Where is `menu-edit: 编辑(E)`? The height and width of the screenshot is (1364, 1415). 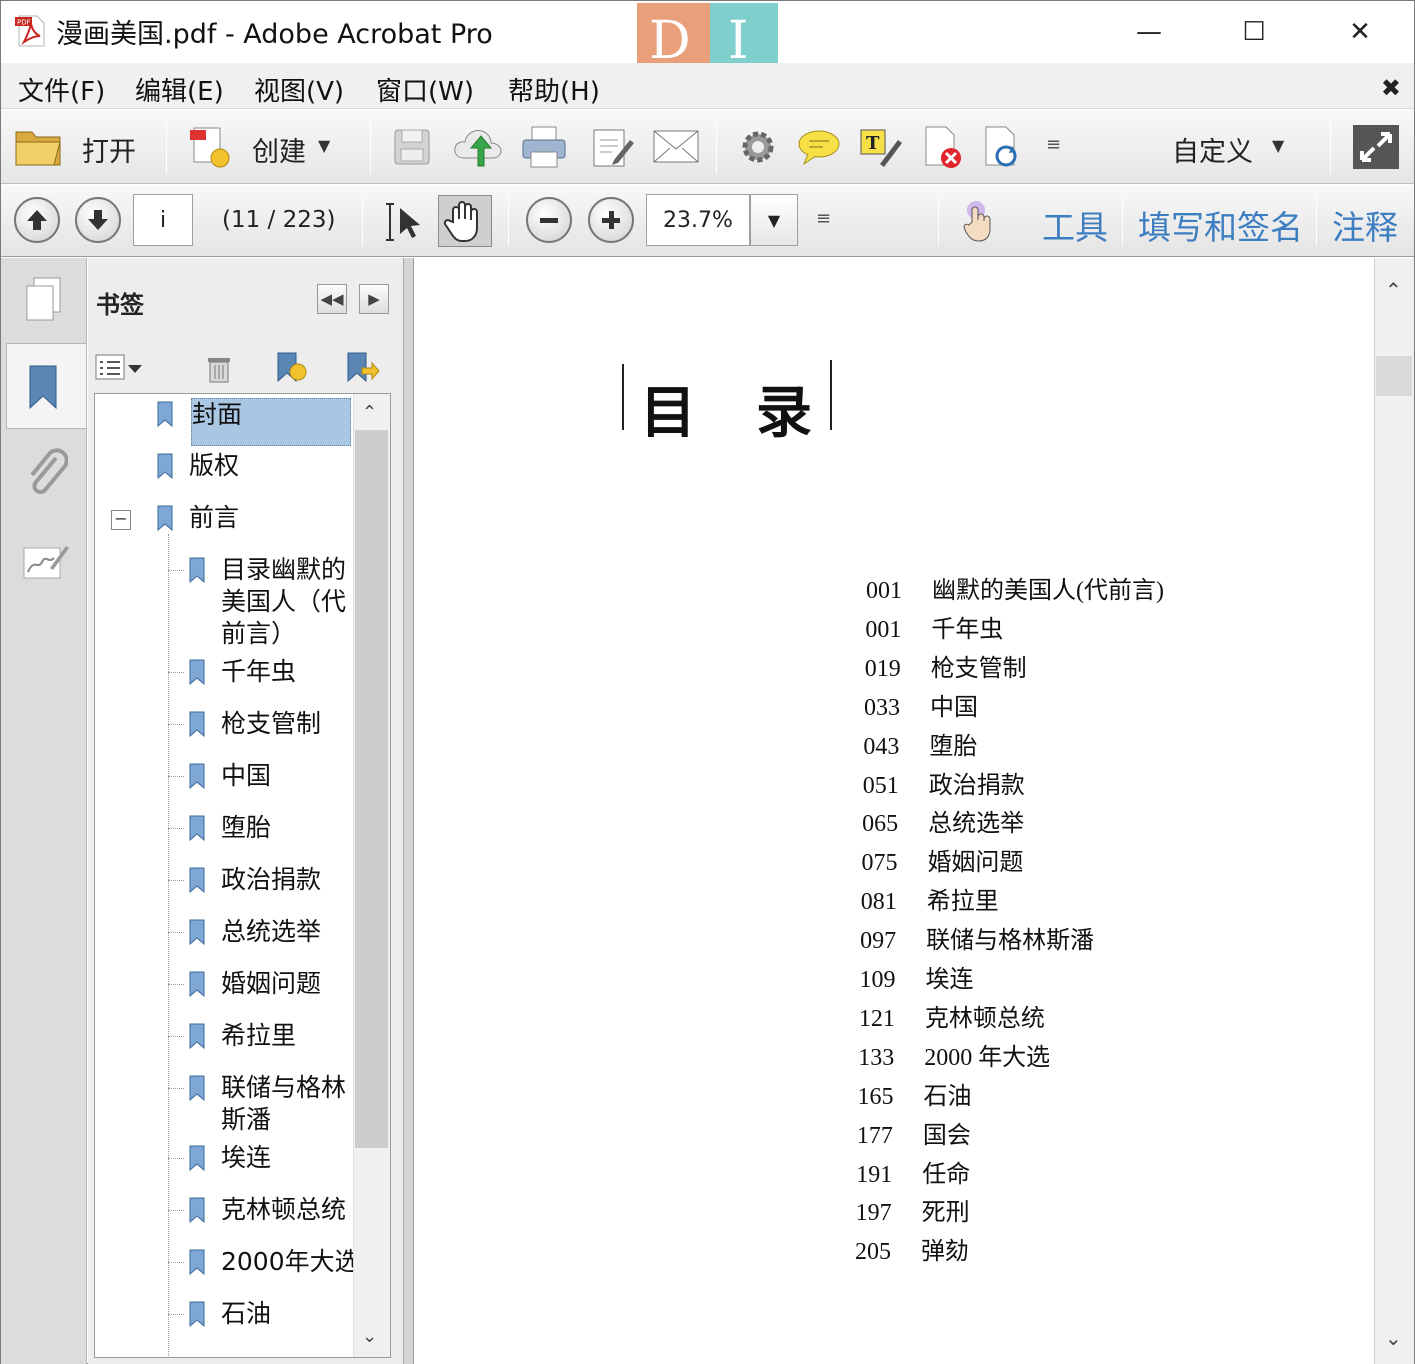
menu-edit: 编辑(E) is located at coordinates (179, 89).